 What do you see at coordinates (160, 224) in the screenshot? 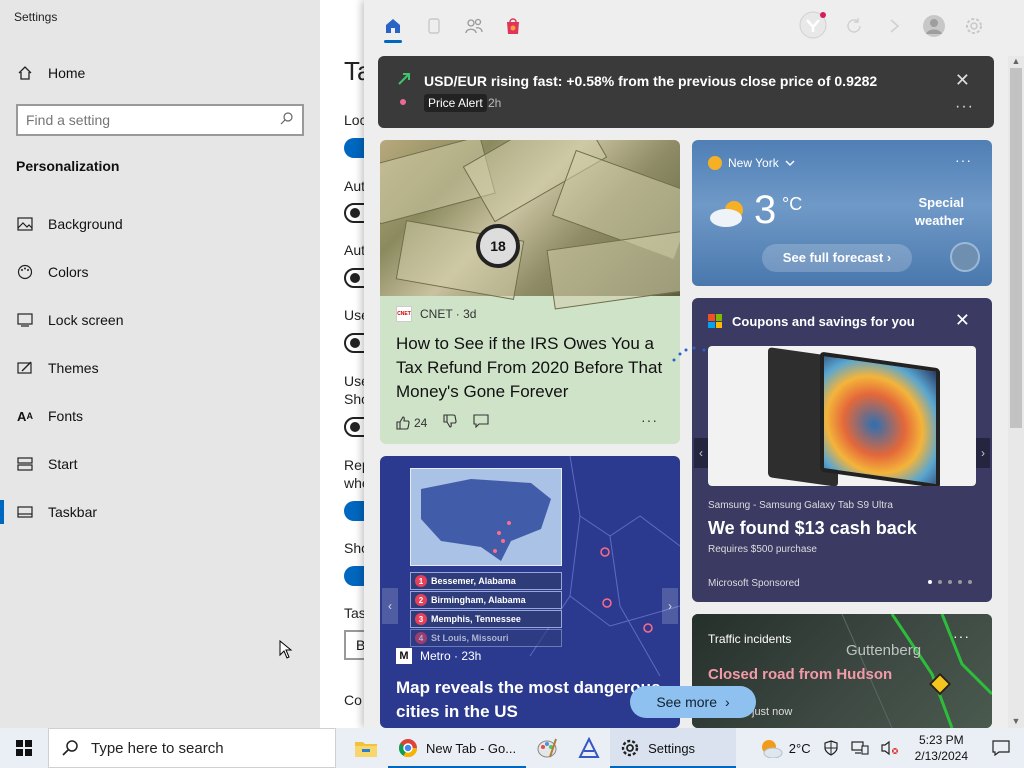
I see `nav-item-background: Background` at bounding box center [160, 224].